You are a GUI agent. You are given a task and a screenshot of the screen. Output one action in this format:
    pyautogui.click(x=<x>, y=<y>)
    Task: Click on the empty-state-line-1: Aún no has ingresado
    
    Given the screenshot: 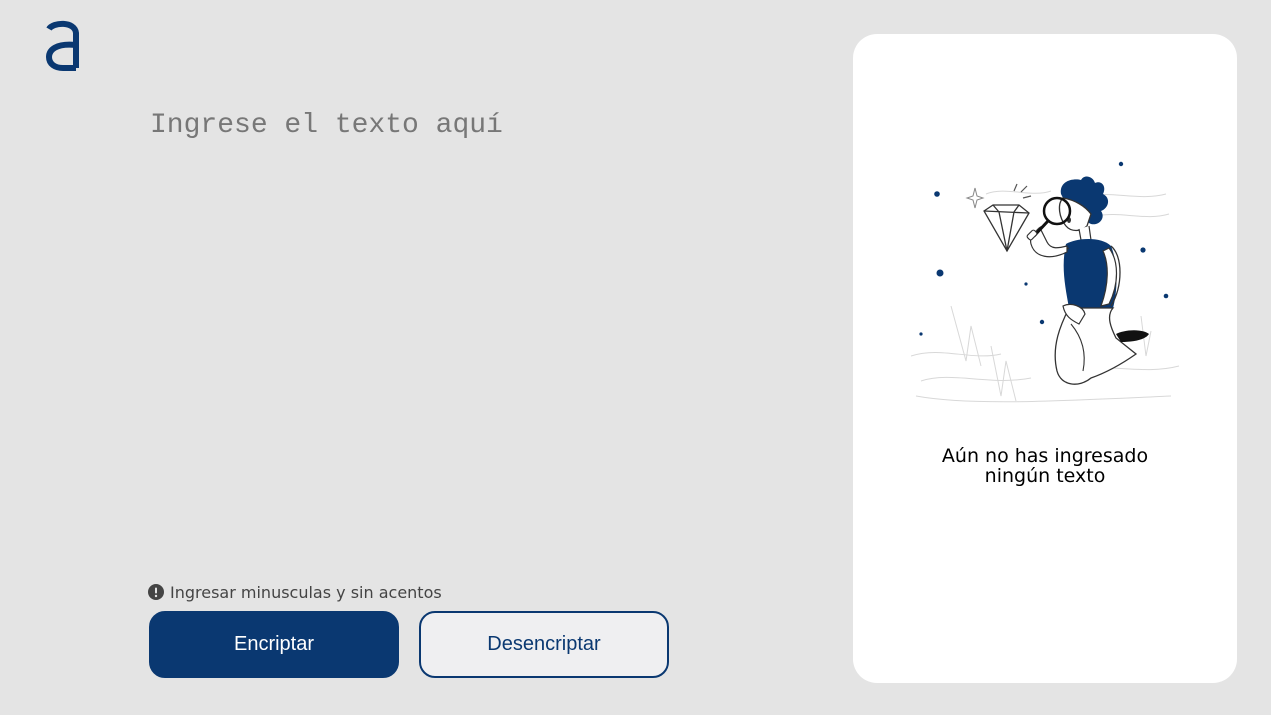 What is the action you would take?
    pyautogui.click(x=1045, y=456)
    